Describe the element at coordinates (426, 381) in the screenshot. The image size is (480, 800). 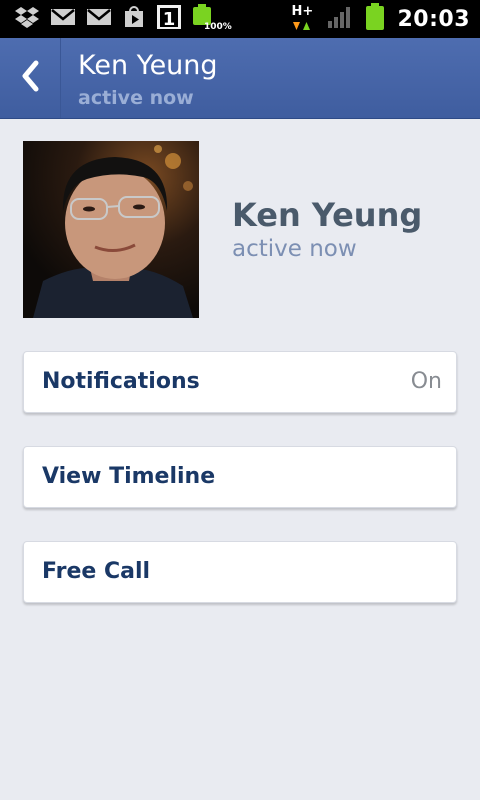
I see `notifications-value: On` at that location.